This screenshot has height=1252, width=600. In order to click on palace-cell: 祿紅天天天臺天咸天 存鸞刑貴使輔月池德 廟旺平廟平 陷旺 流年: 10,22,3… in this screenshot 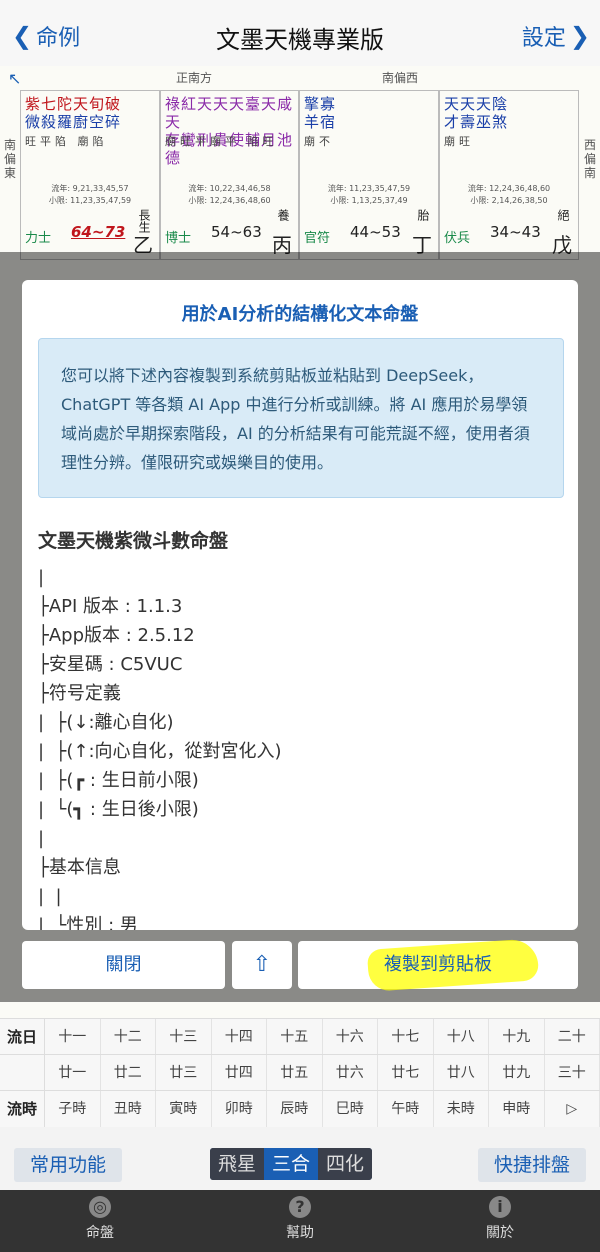, I will do `click(229, 175)`.